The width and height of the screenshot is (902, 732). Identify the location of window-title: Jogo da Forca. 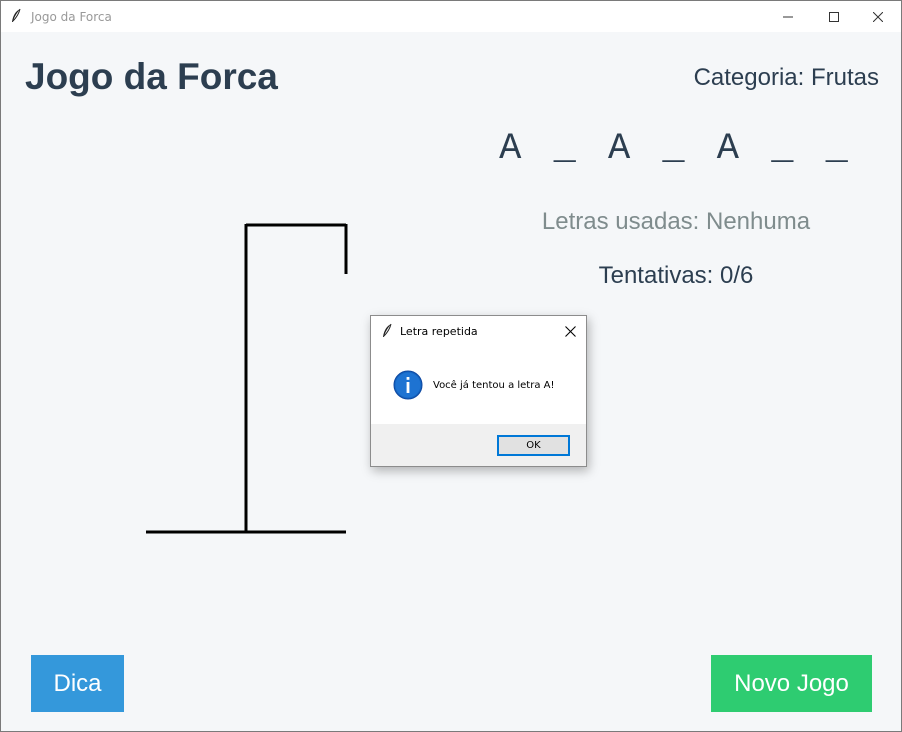
(71, 17).